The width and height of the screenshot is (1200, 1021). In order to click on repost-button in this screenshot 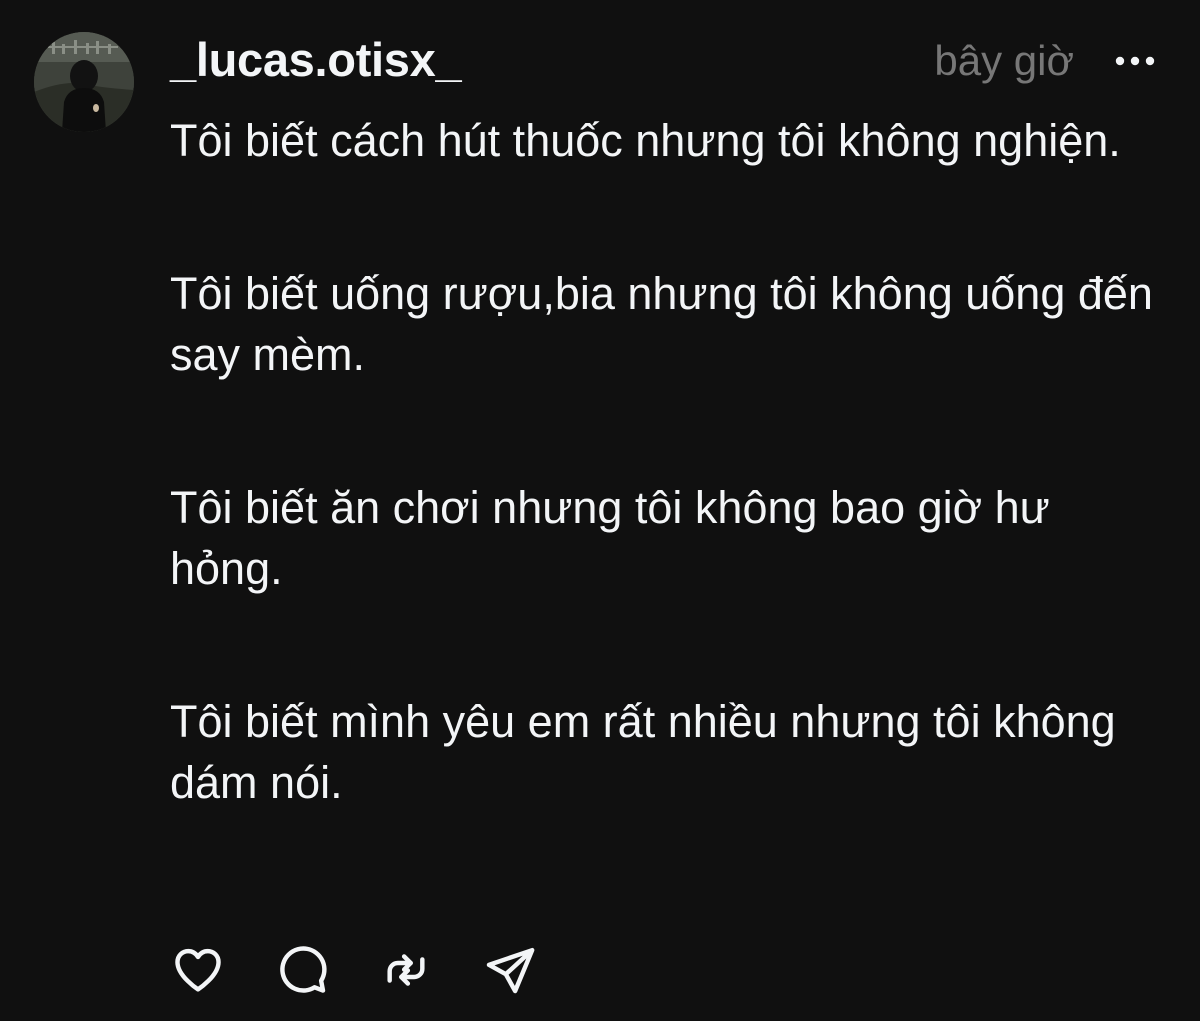, I will do `click(406, 970)`.